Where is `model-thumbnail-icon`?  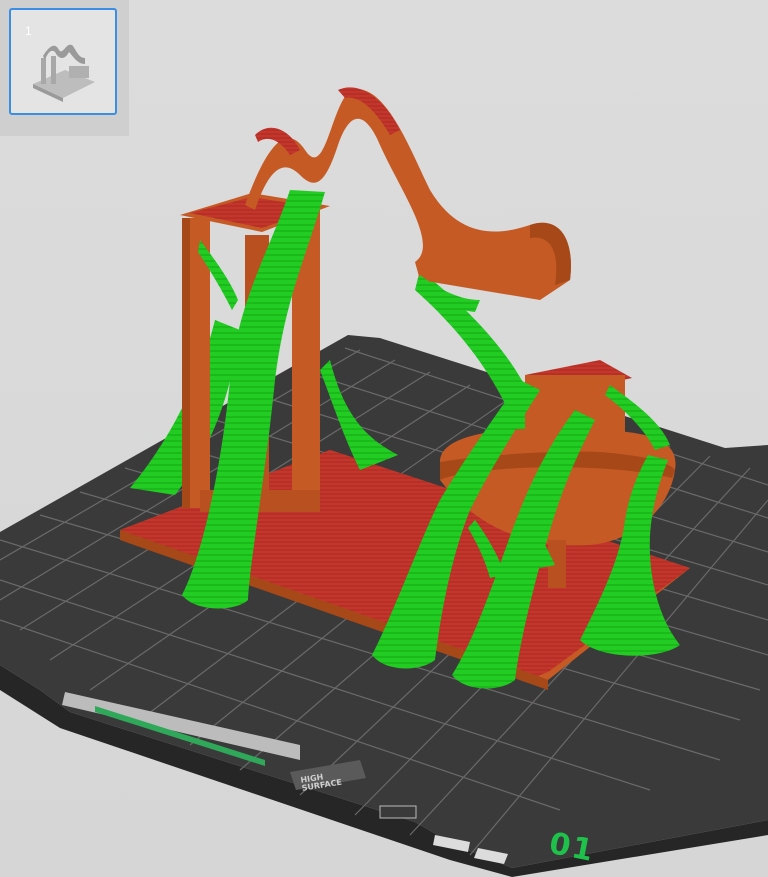 model-thumbnail-icon is located at coordinates (64, 73).